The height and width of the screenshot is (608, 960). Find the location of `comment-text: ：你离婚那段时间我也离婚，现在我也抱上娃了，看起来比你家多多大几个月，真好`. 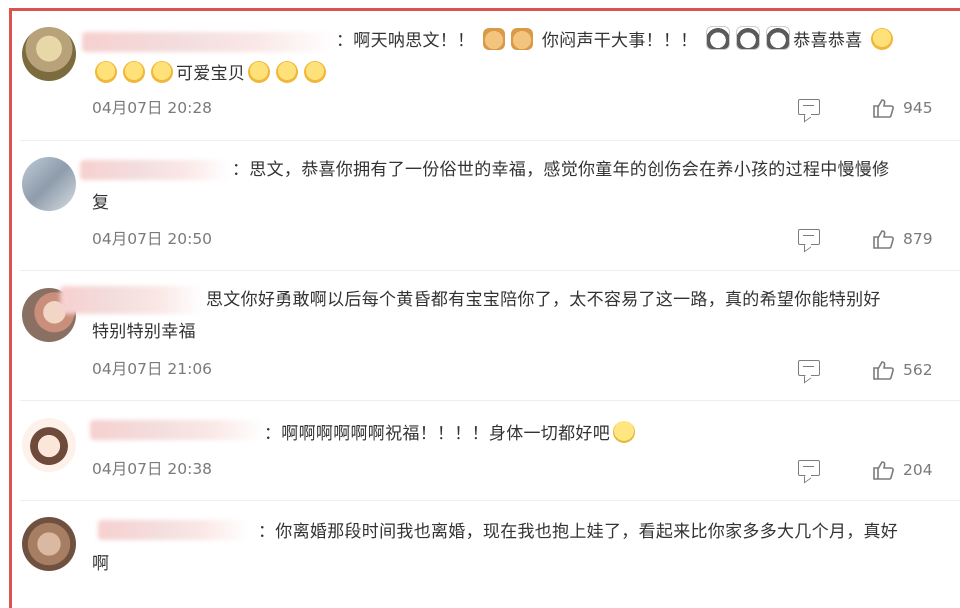

comment-text: ：你离婚那段时间我也离婚，现在我也抱上娃了，看起来比你家多多大几个月，真好 is located at coordinates (578, 532).